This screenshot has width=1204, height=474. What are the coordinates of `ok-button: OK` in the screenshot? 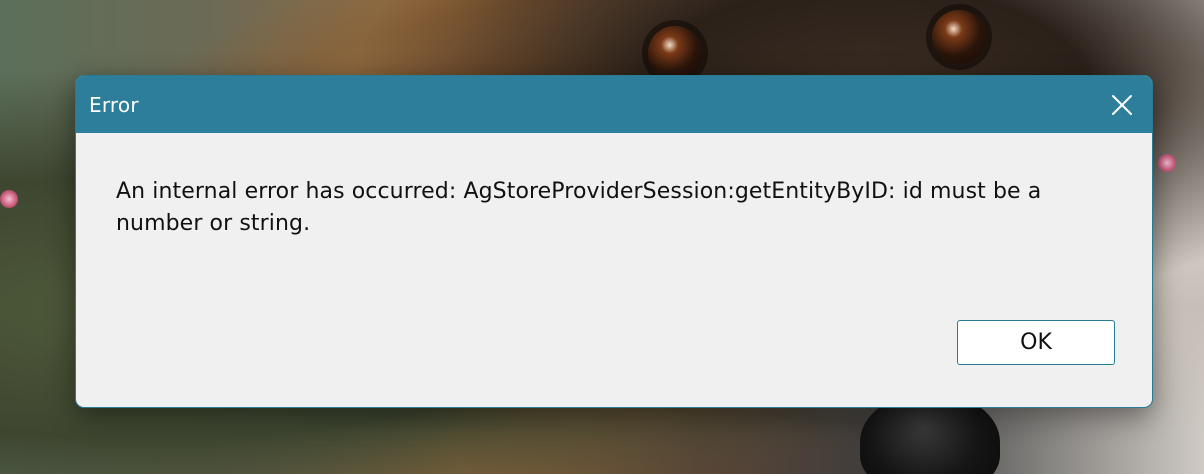 It's located at (1036, 342).